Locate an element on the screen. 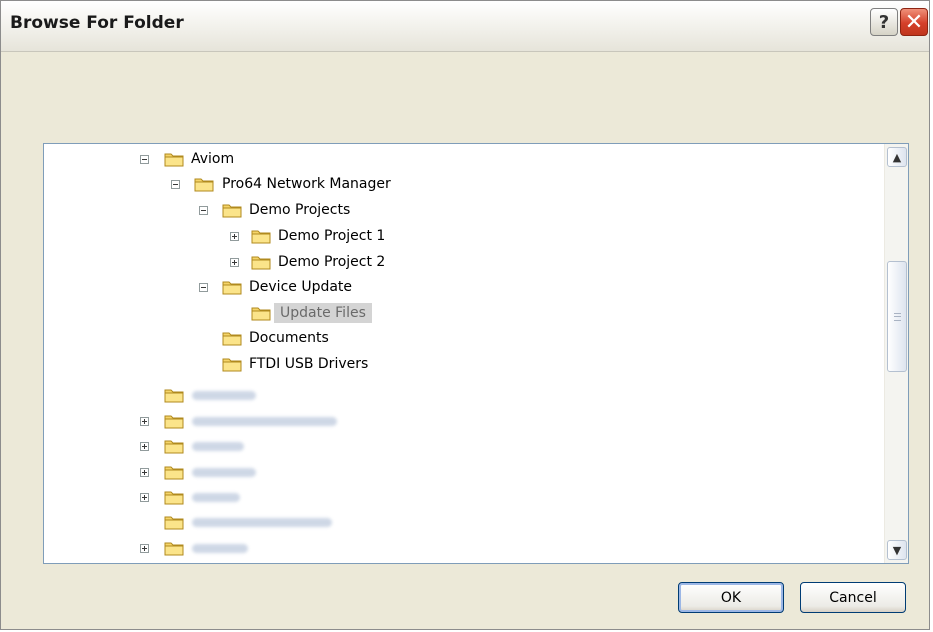  tree-item-label: FTDI USB Drivers is located at coordinates (309, 364).